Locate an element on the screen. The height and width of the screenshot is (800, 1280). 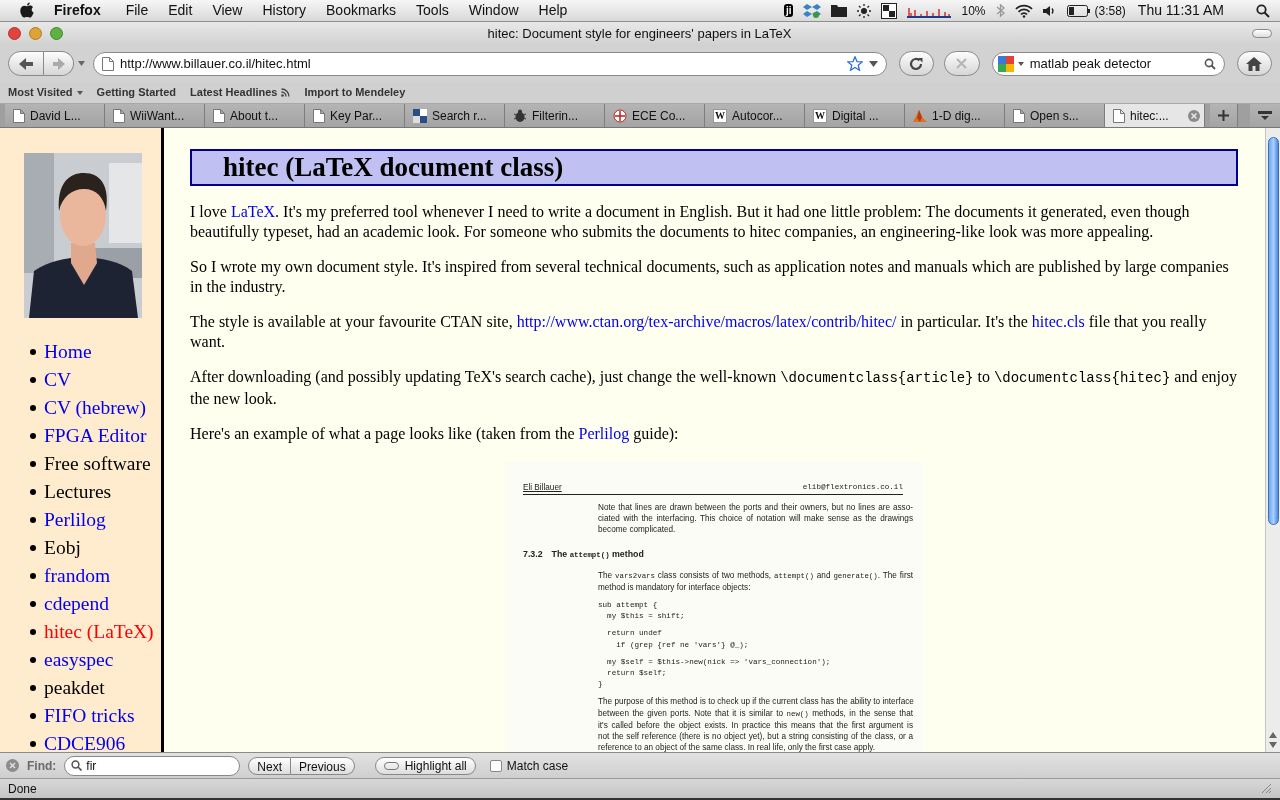
stop-button is located at coordinates (962, 63).